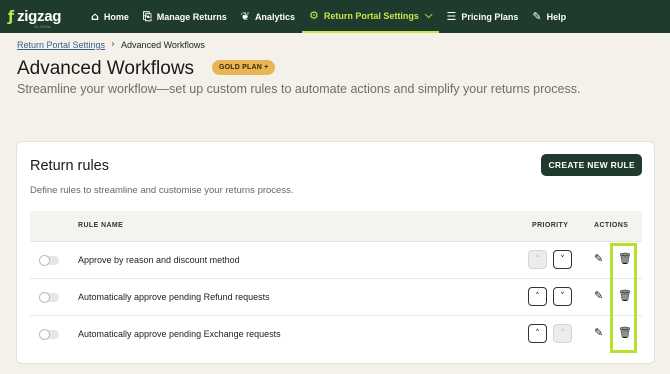 The image size is (670, 374). What do you see at coordinates (101, 225) in the screenshot?
I see `column-rule-name: RULE NAME` at bounding box center [101, 225].